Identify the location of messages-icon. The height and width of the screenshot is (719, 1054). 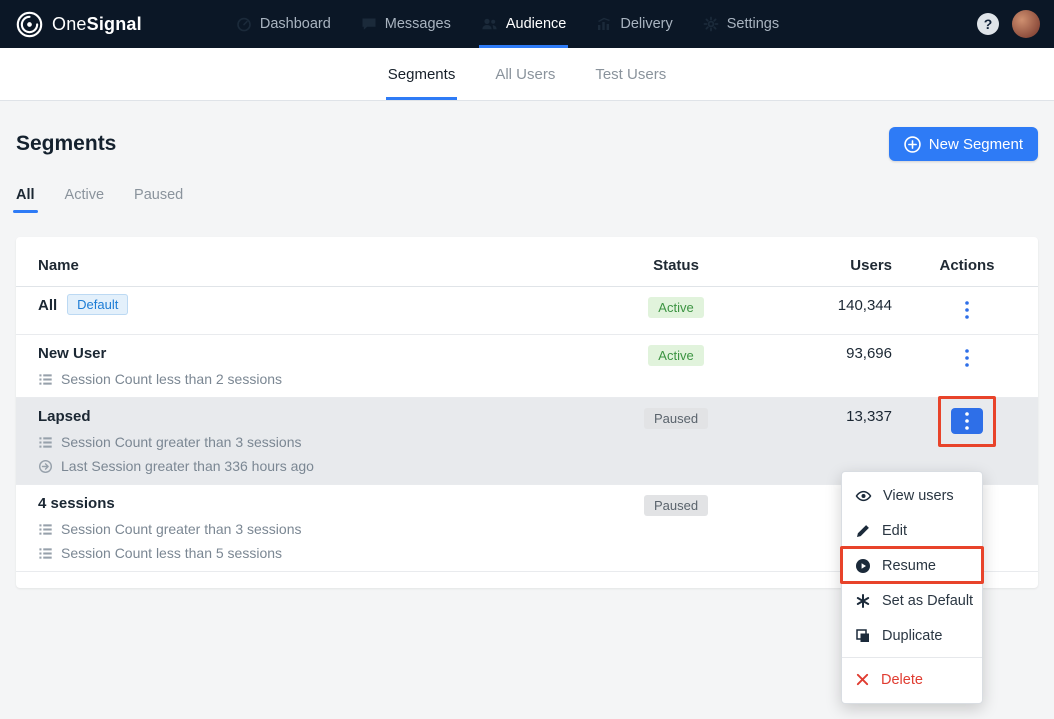
(369, 24).